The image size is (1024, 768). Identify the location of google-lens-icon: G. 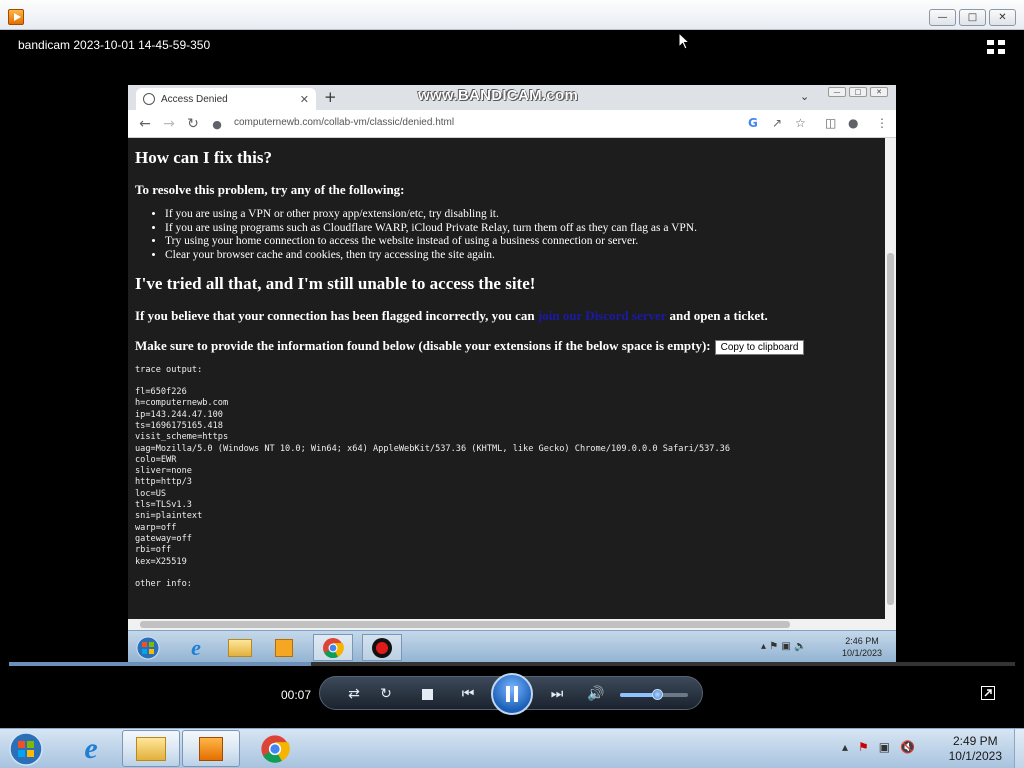
(753, 123).